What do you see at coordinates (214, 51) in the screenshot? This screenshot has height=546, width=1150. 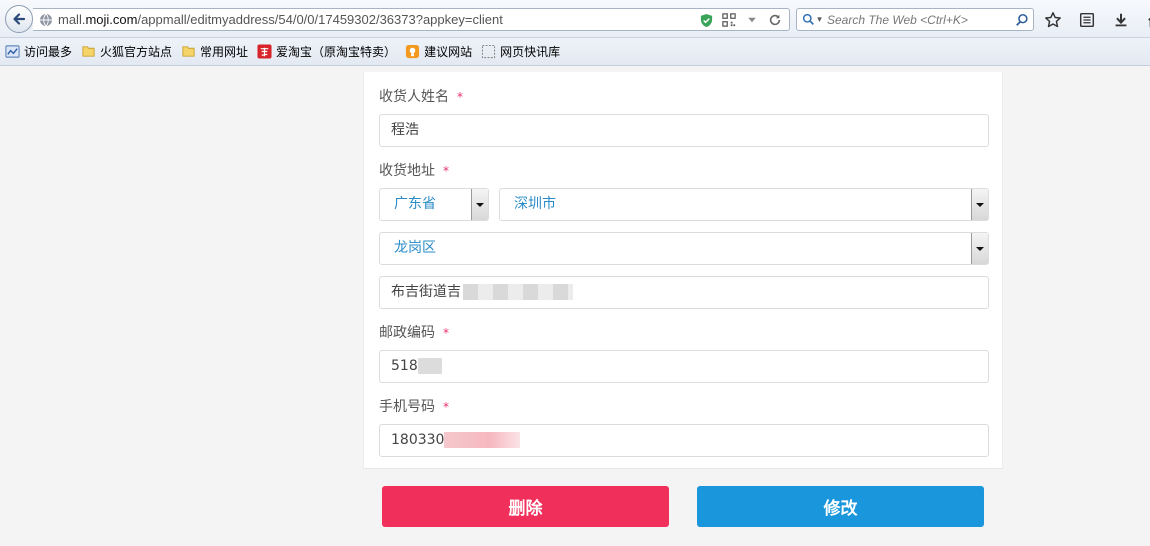 I see `bookmark-common-sites: 常用网址` at bounding box center [214, 51].